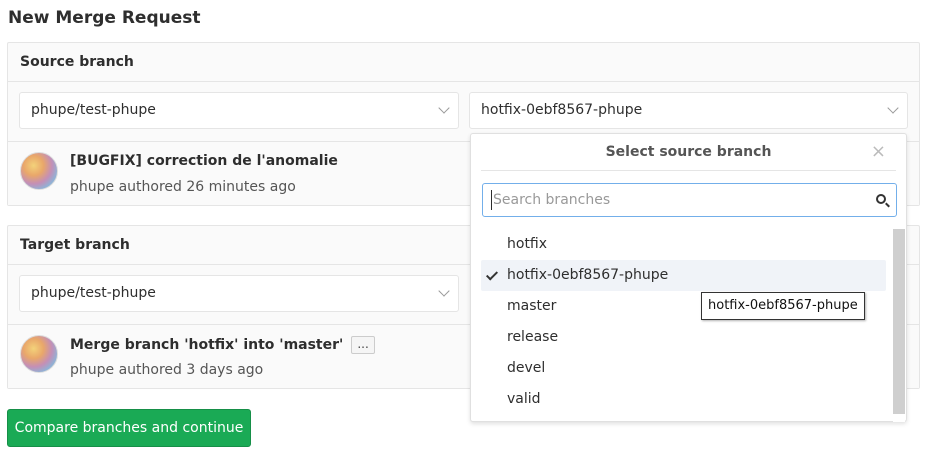  What do you see at coordinates (676, 200) in the screenshot?
I see `branch-search-input` at bounding box center [676, 200].